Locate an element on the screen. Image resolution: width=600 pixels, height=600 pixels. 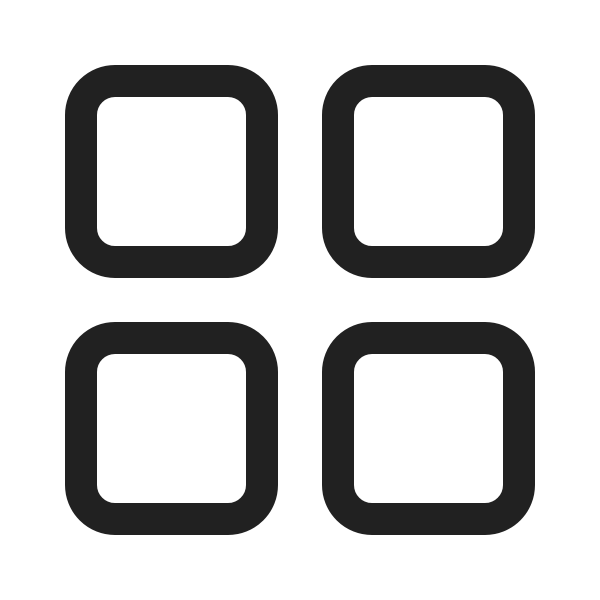
grid-tile-top-left is located at coordinates (171, 171).